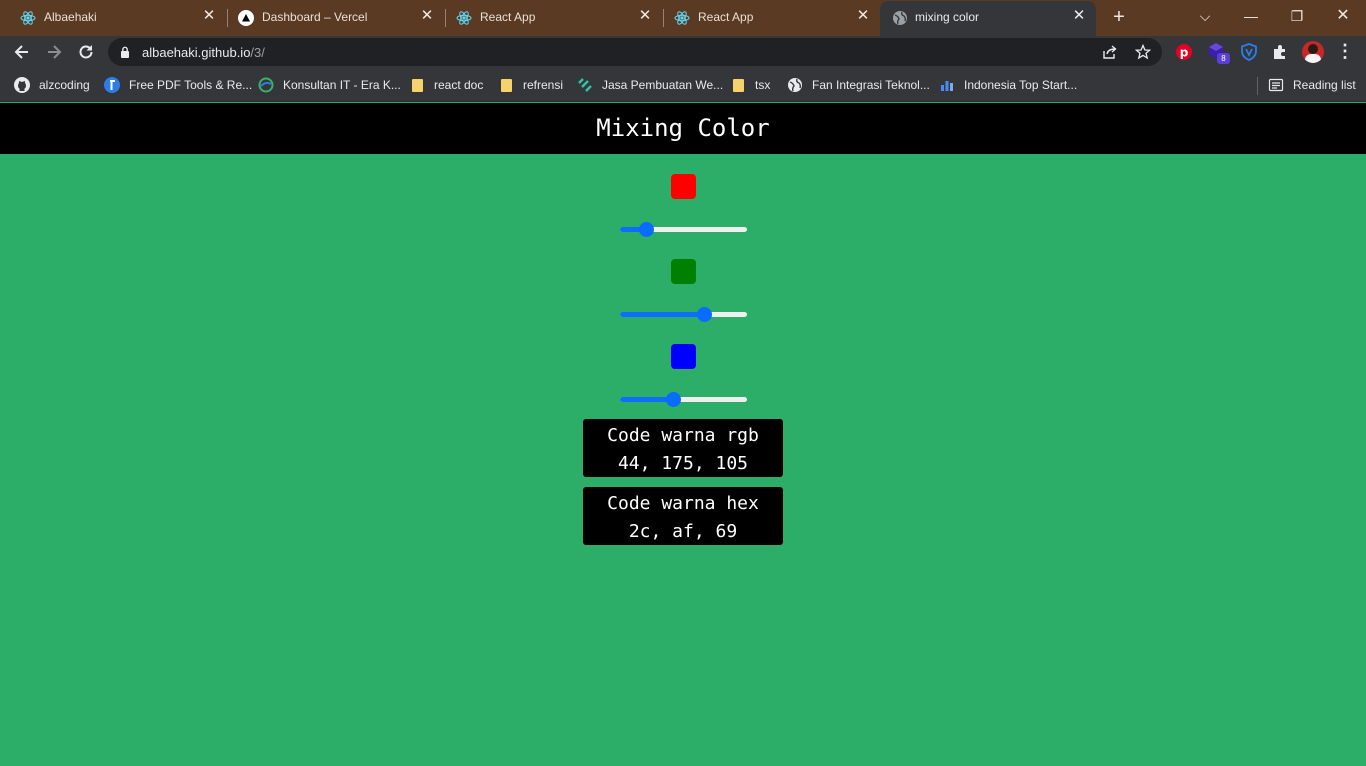 This screenshot has width=1366, height=766. Describe the element at coordinates (543, 85) in the screenshot. I see `bookmark-label: refrensi` at that location.